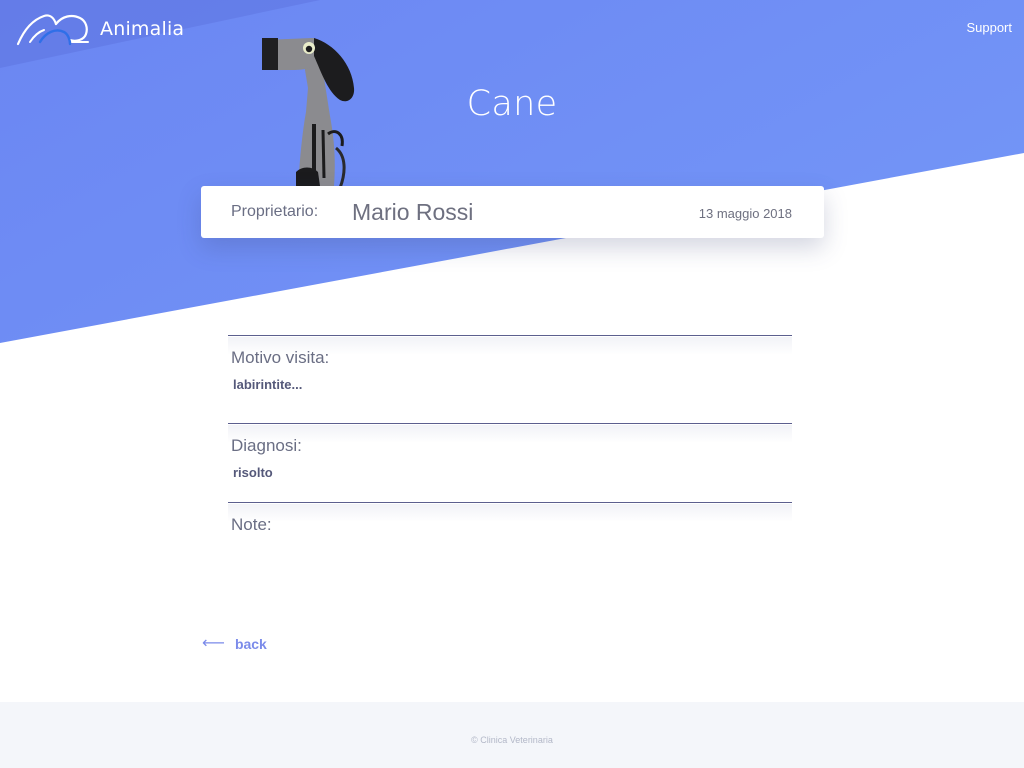 The image size is (1024, 768). Describe the element at coordinates (250, 644) in the screenshot. I see `back-label: back` at that location.